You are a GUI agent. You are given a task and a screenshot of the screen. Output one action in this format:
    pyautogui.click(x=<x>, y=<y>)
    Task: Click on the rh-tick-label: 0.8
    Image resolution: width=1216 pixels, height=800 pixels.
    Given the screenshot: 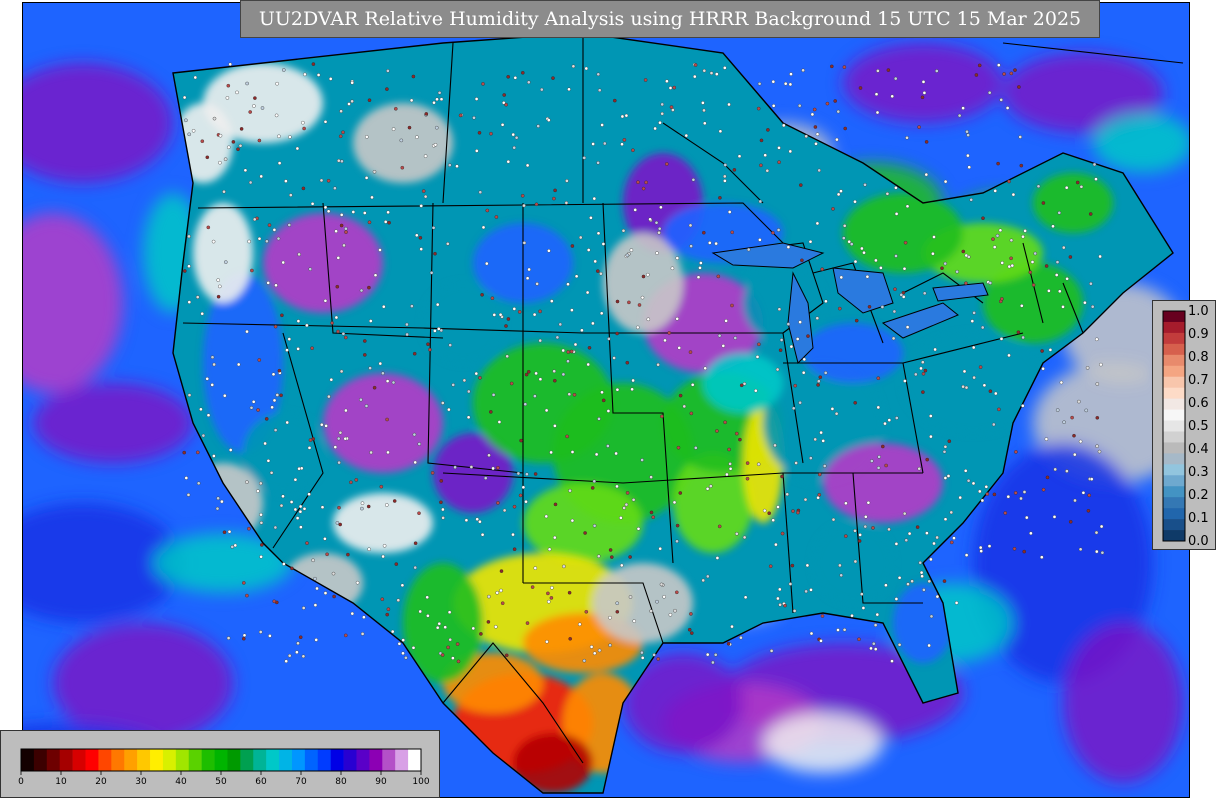 What is the action you would take?
    pyautogui.click(x=1198, y=357)
    